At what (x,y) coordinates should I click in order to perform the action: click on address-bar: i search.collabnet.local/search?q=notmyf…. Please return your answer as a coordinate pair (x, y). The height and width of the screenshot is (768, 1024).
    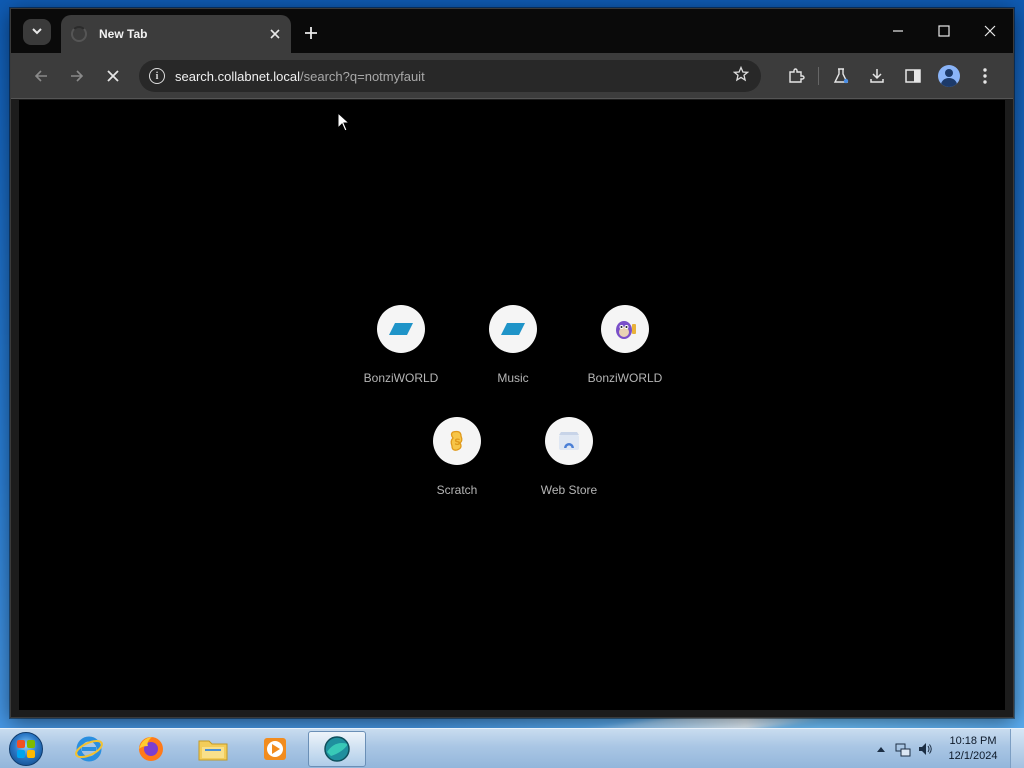
    Looking at the image, I should click on (450, 76).